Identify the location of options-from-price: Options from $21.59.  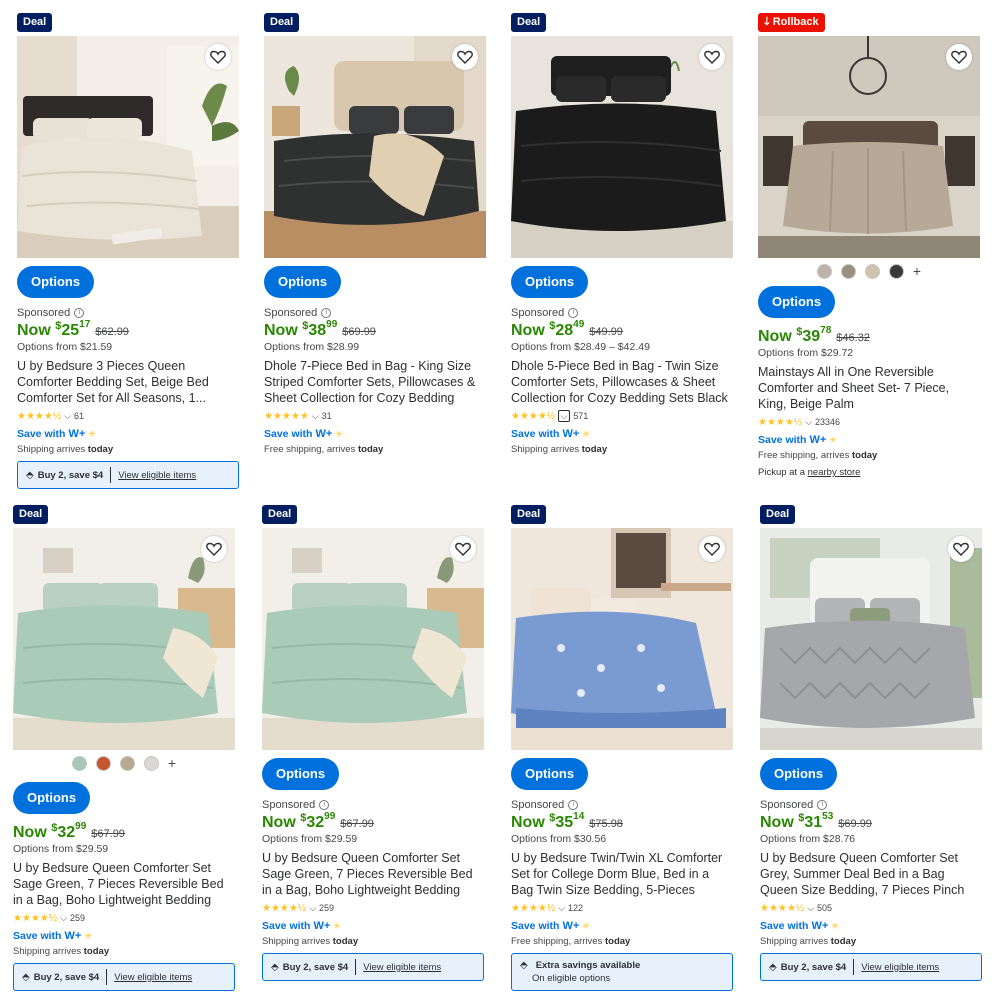
(65, 347).